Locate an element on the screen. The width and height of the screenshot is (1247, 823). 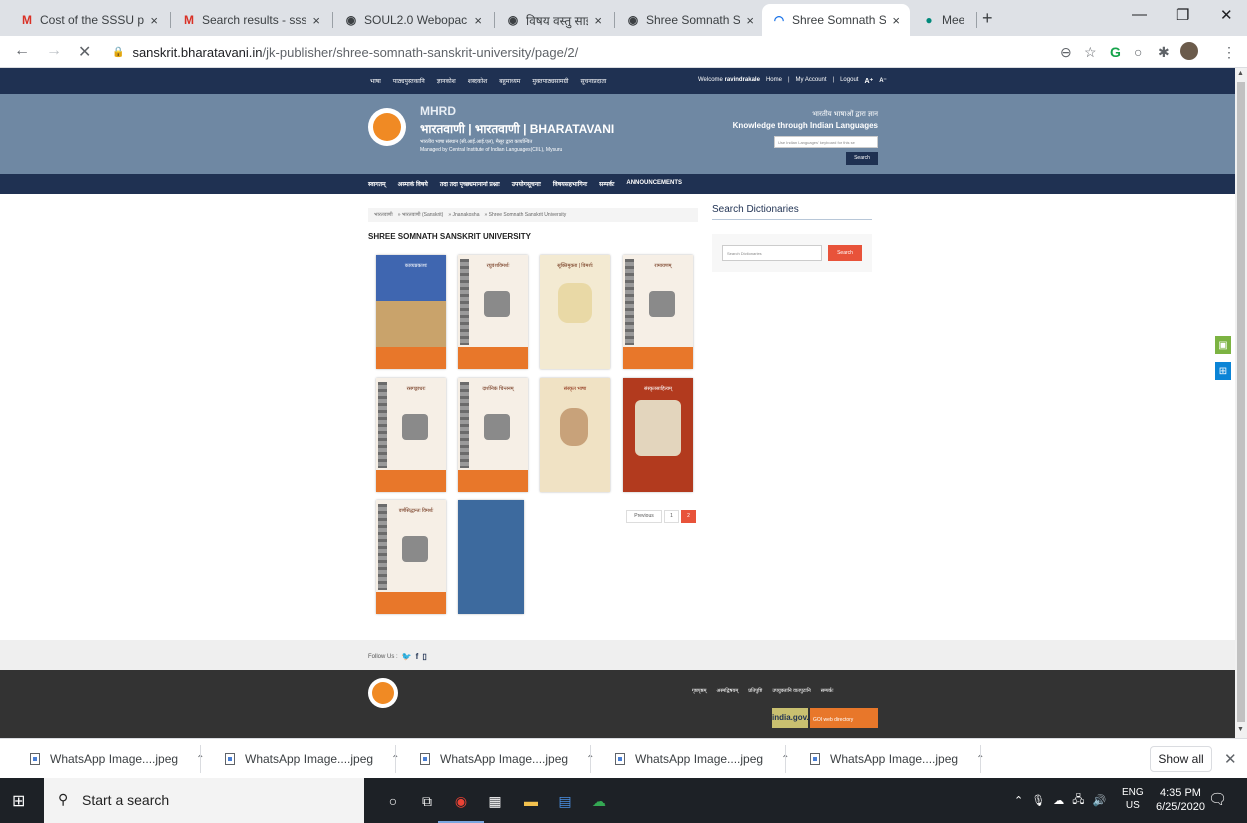
microphone-icon: 🎙 is located at coordinates (1038, 800).